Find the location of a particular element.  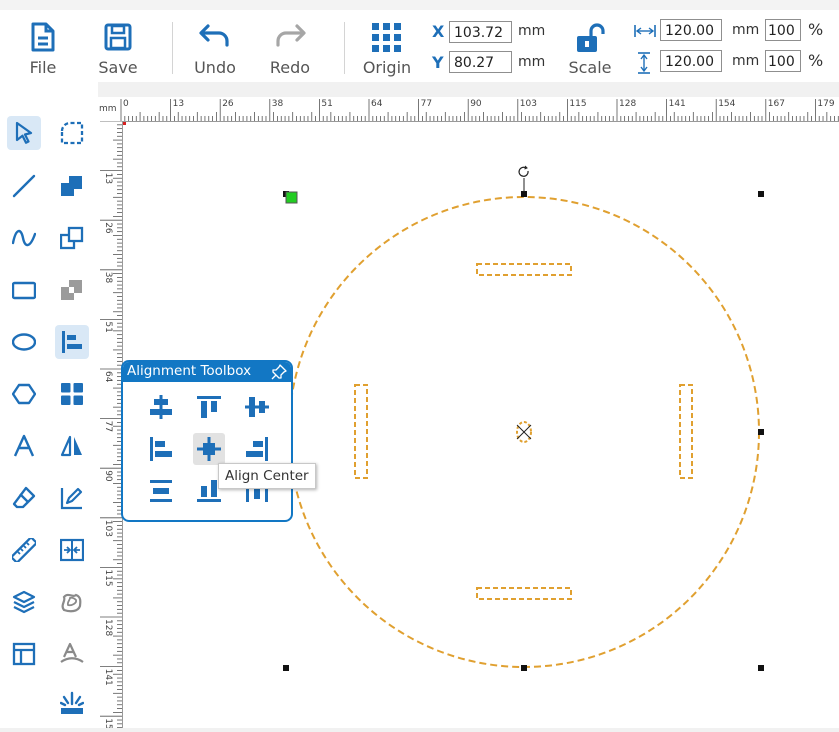

alignment-tool is located at coordinates (72, 342).